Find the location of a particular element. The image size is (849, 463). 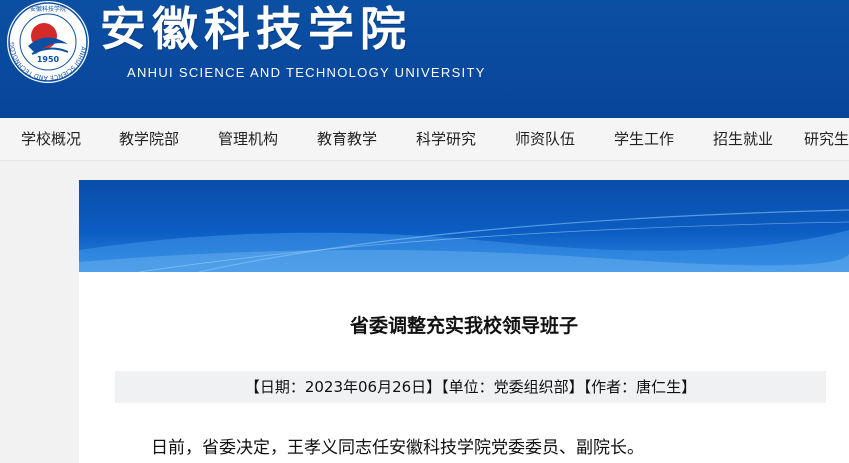

nav-item-departments: 教学院部 is located at coordinates (149, 139).